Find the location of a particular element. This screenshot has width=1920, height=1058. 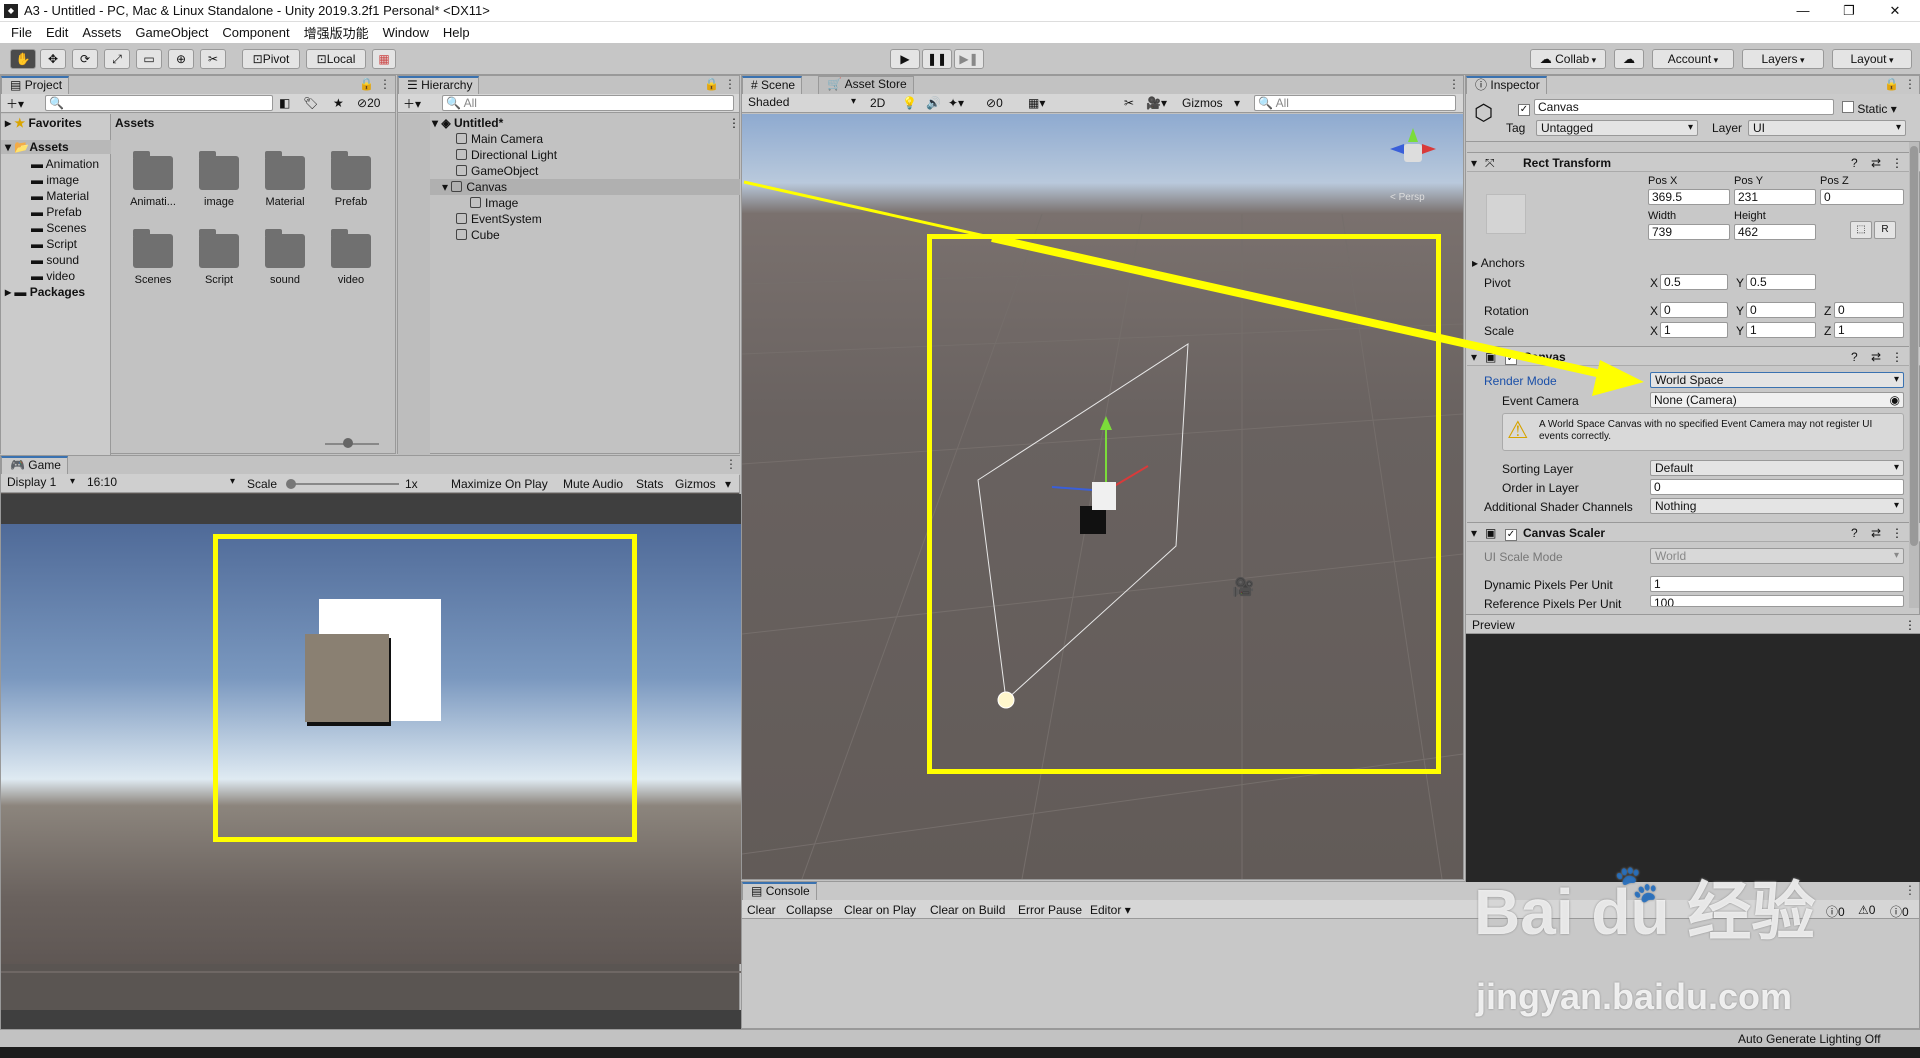

inspector-scrollbar is located at coordinates (1914, 375).